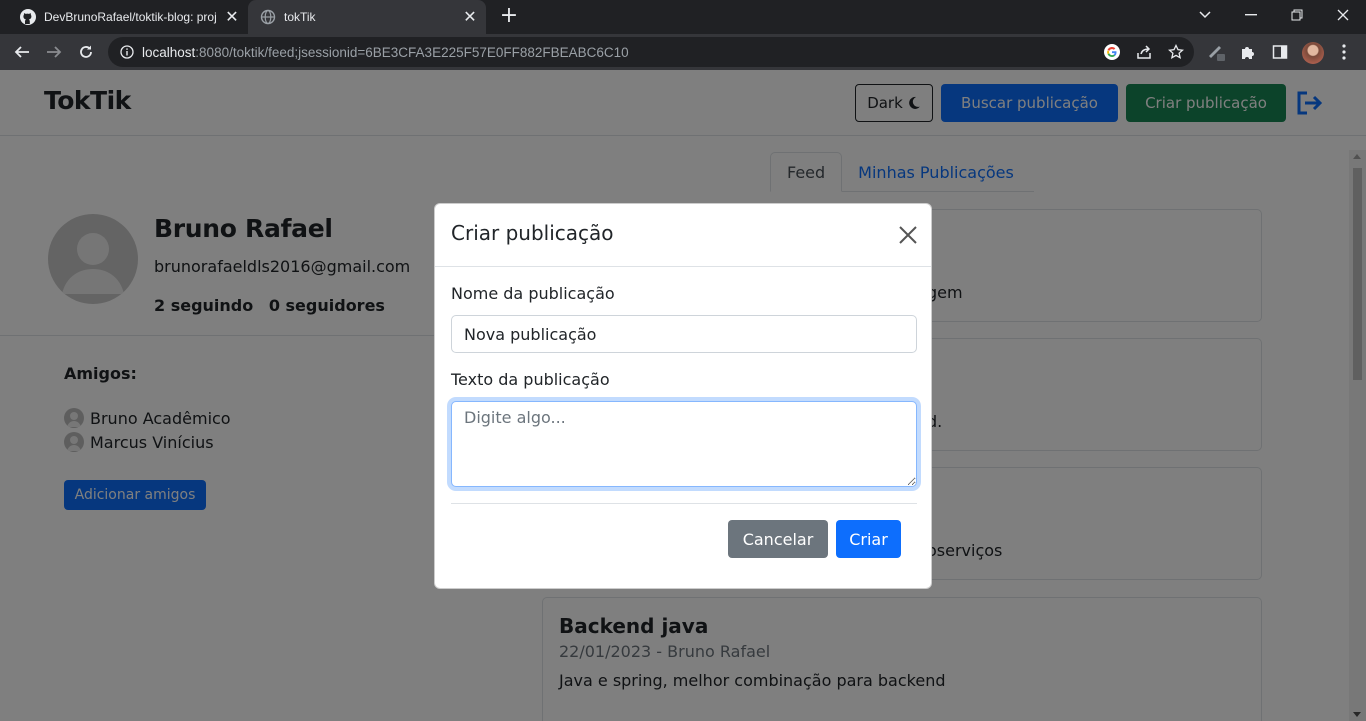  Describe the element at coordinates (1144, 52) in the screenshot. I see `share-icon` at that location.